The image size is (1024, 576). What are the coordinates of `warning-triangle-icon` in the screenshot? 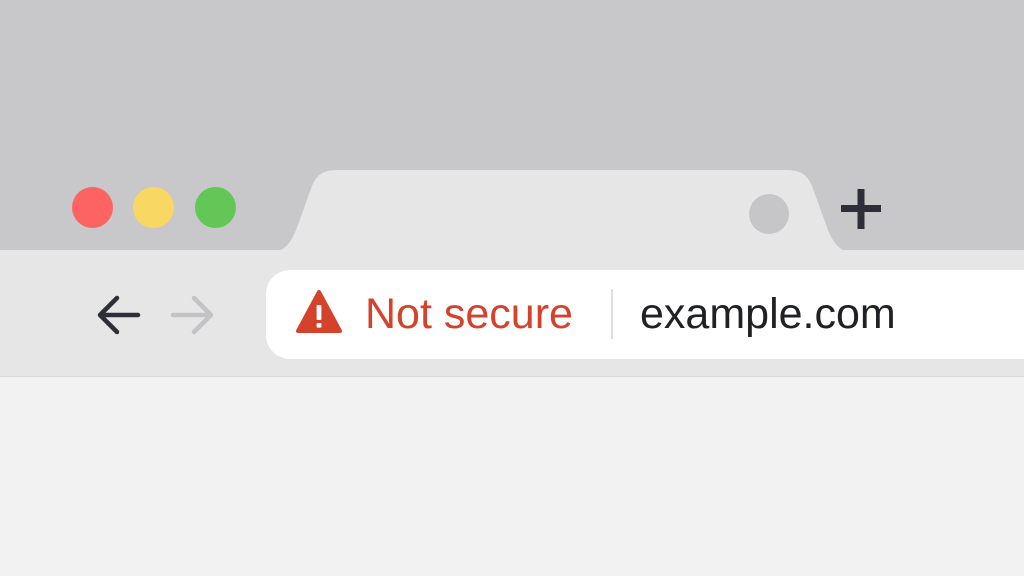 It's located at (319, 312).